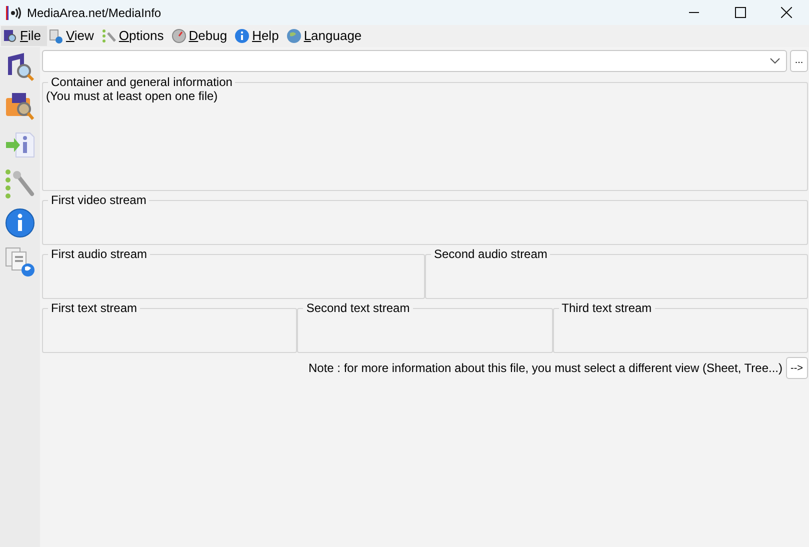  I want to click on app-logo-icon, so click(14, 12).